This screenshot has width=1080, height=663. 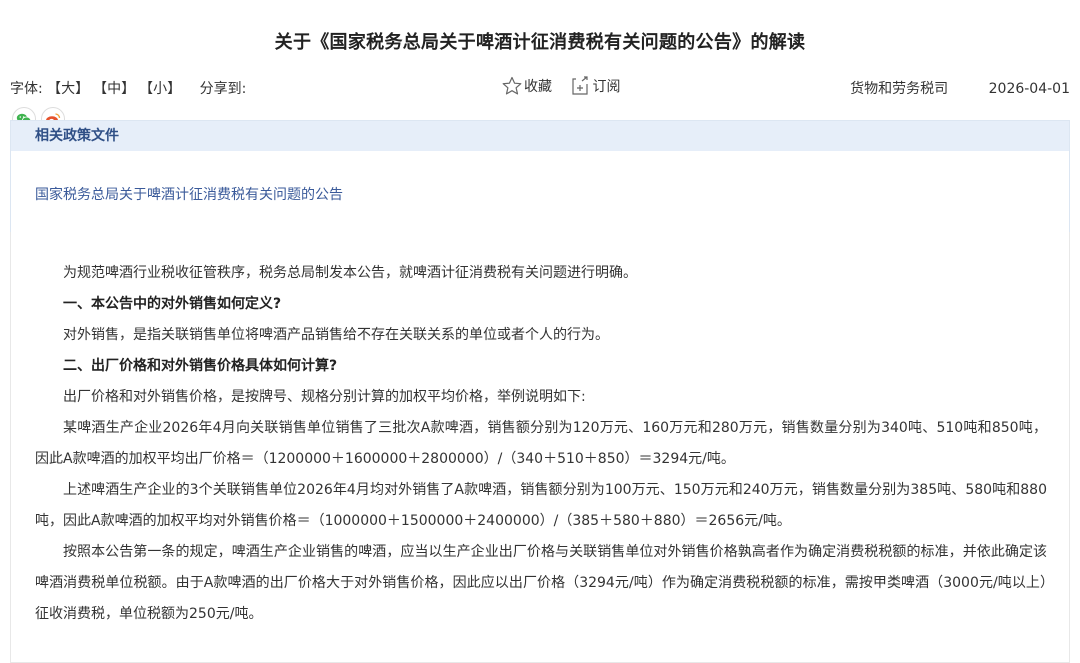 I want to click on related-policy-heading: 相关政策文件, so click(x=540, y=136).